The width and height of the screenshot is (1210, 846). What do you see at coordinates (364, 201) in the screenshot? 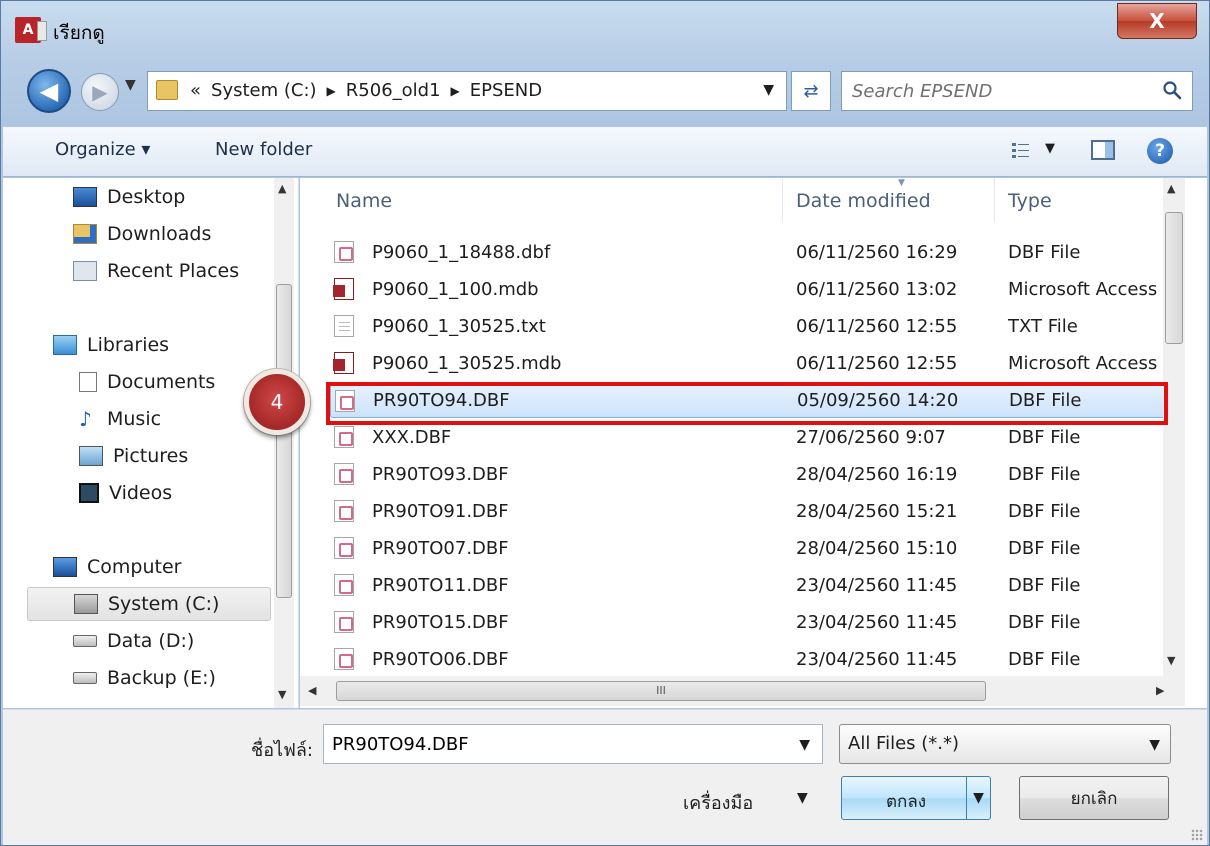
I see `column-header-name: Name` at bounding box center [364, 201].